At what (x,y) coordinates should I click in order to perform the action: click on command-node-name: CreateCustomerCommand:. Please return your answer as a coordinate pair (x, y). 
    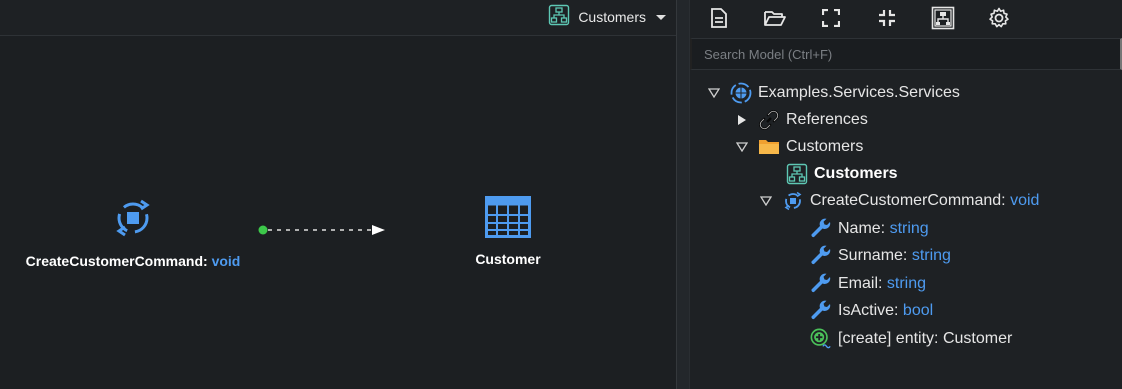
    Looking at the image, I should click on (116, 261).